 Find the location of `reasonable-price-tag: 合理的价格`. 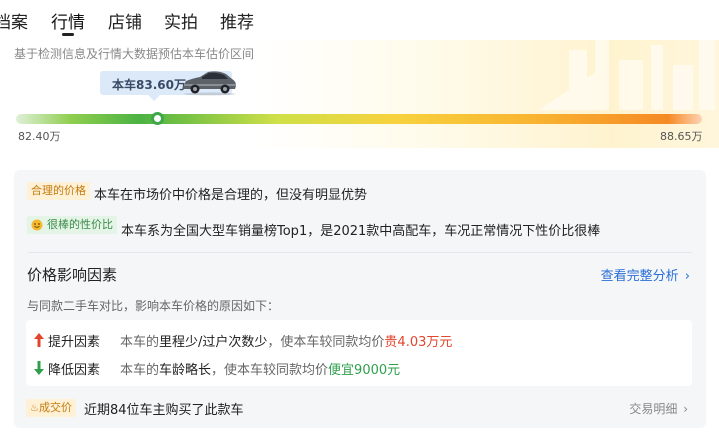

reasonable-price-tag: 合理的价格 is located at coordinates (58, 191).